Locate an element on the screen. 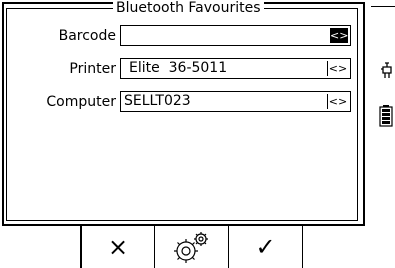  gears-icon is located at coordinates (190, 247).